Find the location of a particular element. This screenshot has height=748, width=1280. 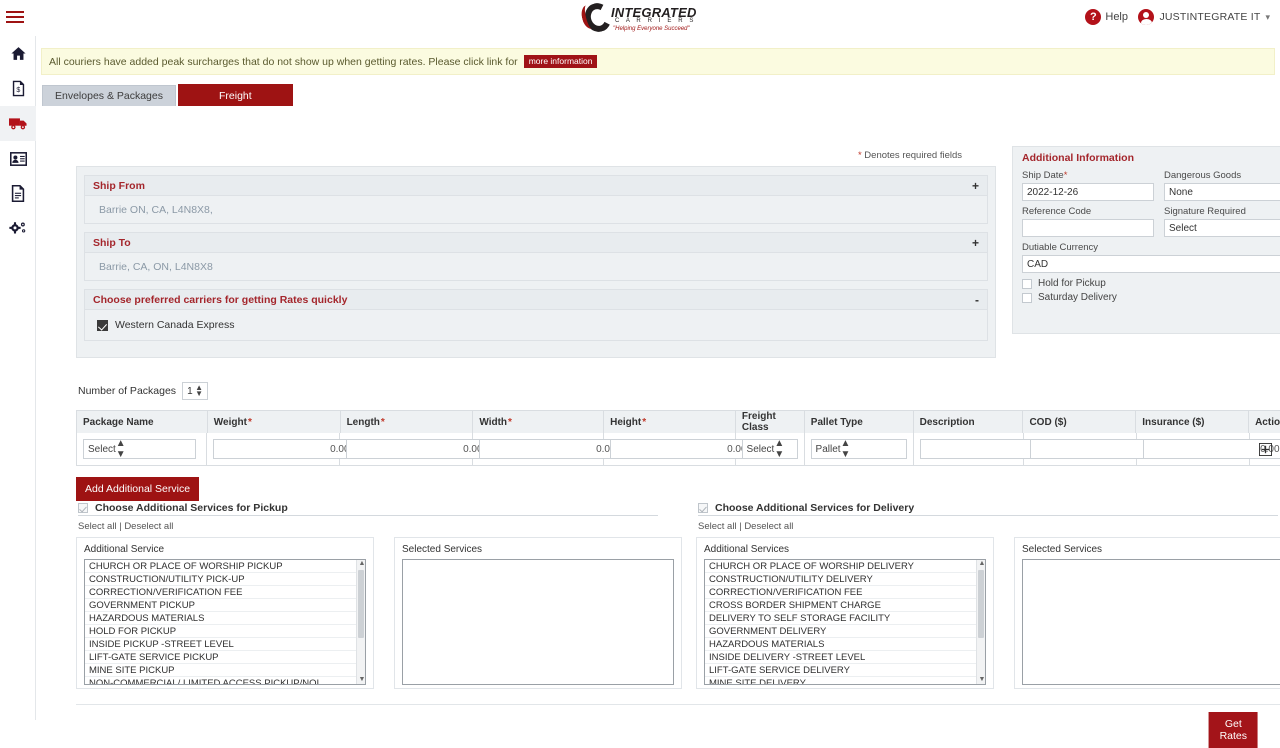

list-item: CHURCH OR PLACE OF WORSHIP DELIVERY is located at coordinates (845, 566).